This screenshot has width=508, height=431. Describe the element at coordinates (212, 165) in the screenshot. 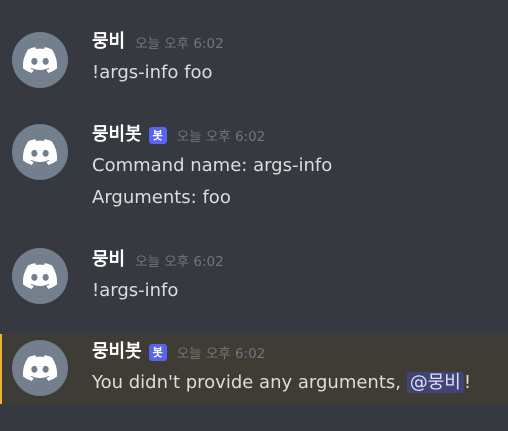

I see `message-content: Command name: args-info` at that location.